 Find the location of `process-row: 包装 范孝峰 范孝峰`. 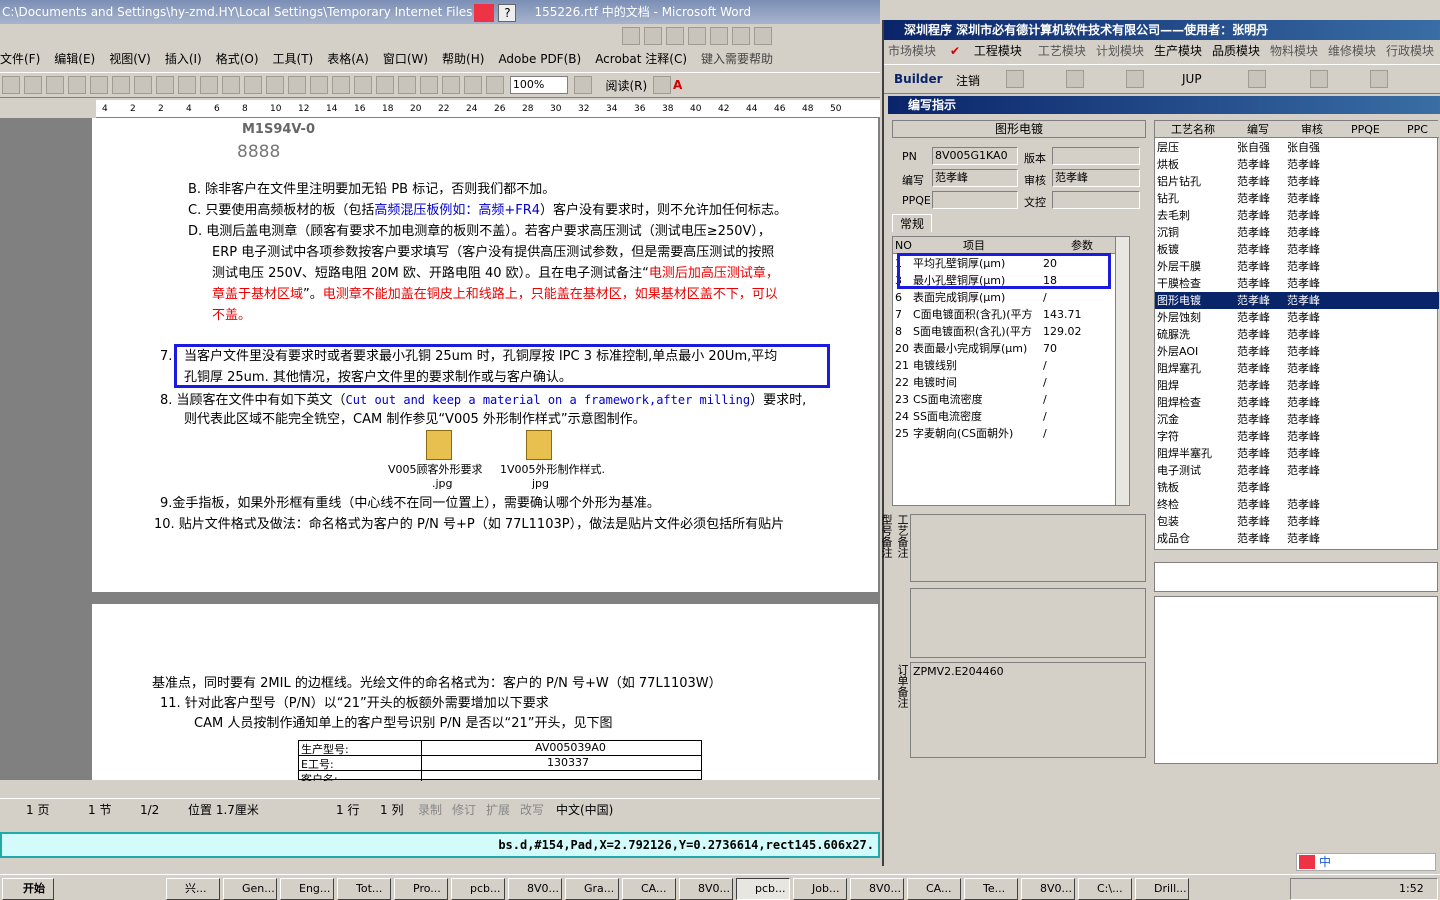

process-row: 包装 范孝峰 范孝峰 is located at coordinates (1297, 521).